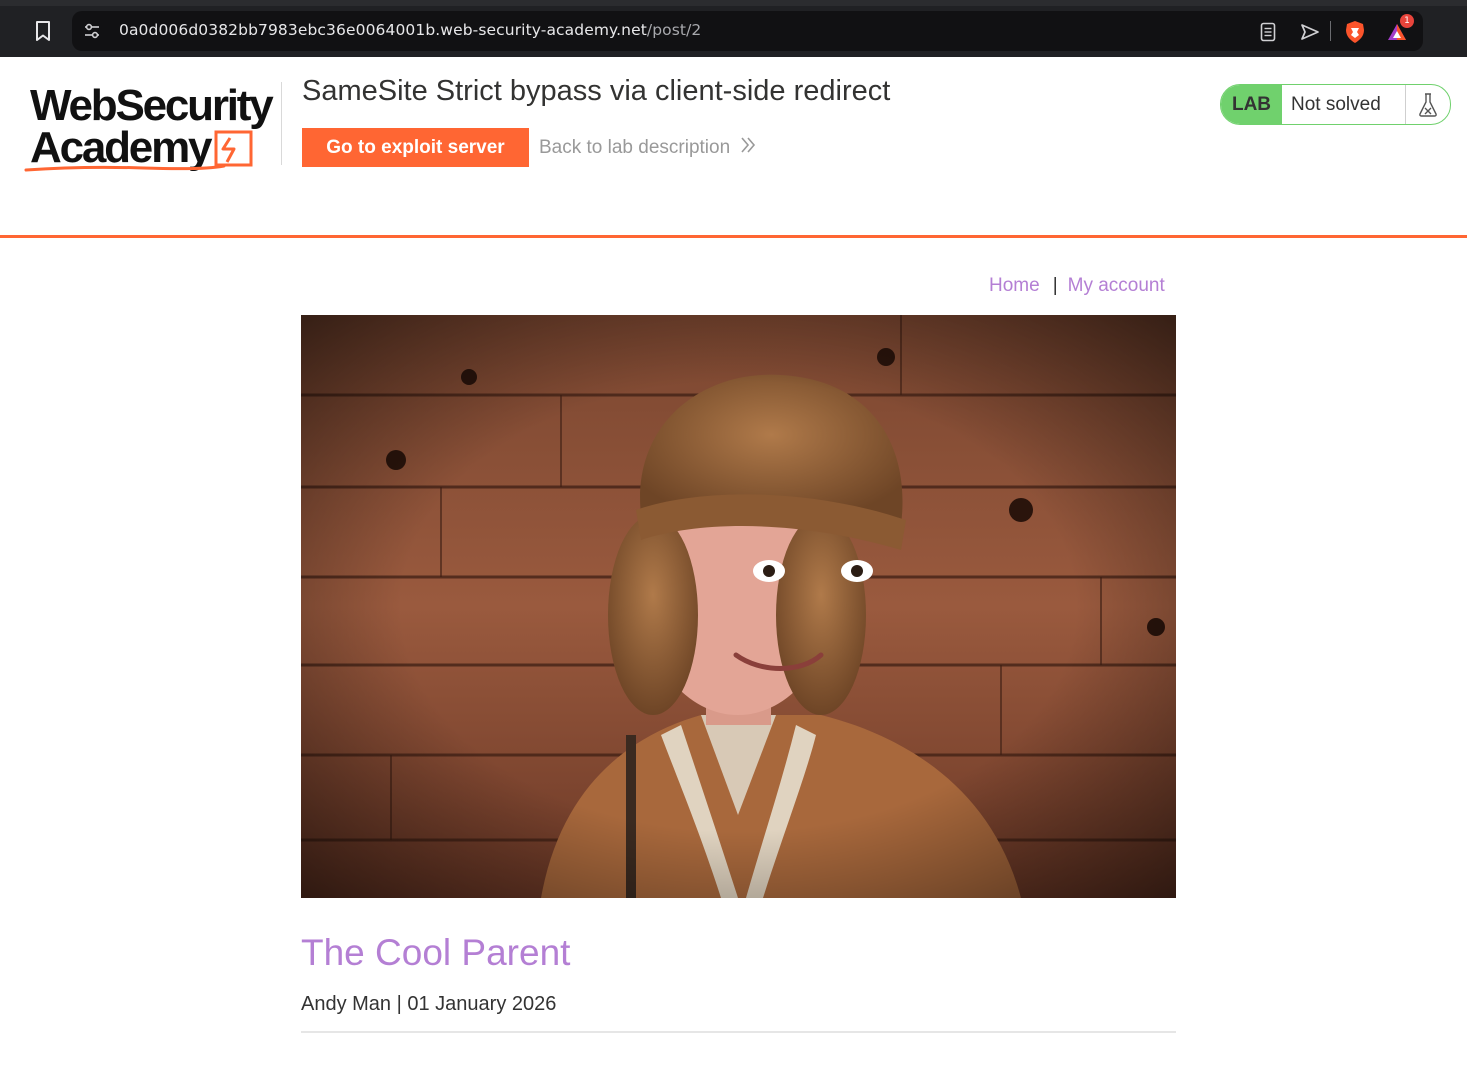 The image size is (1467, 1074). I want to click on site-info-icon, so click(92, 31).